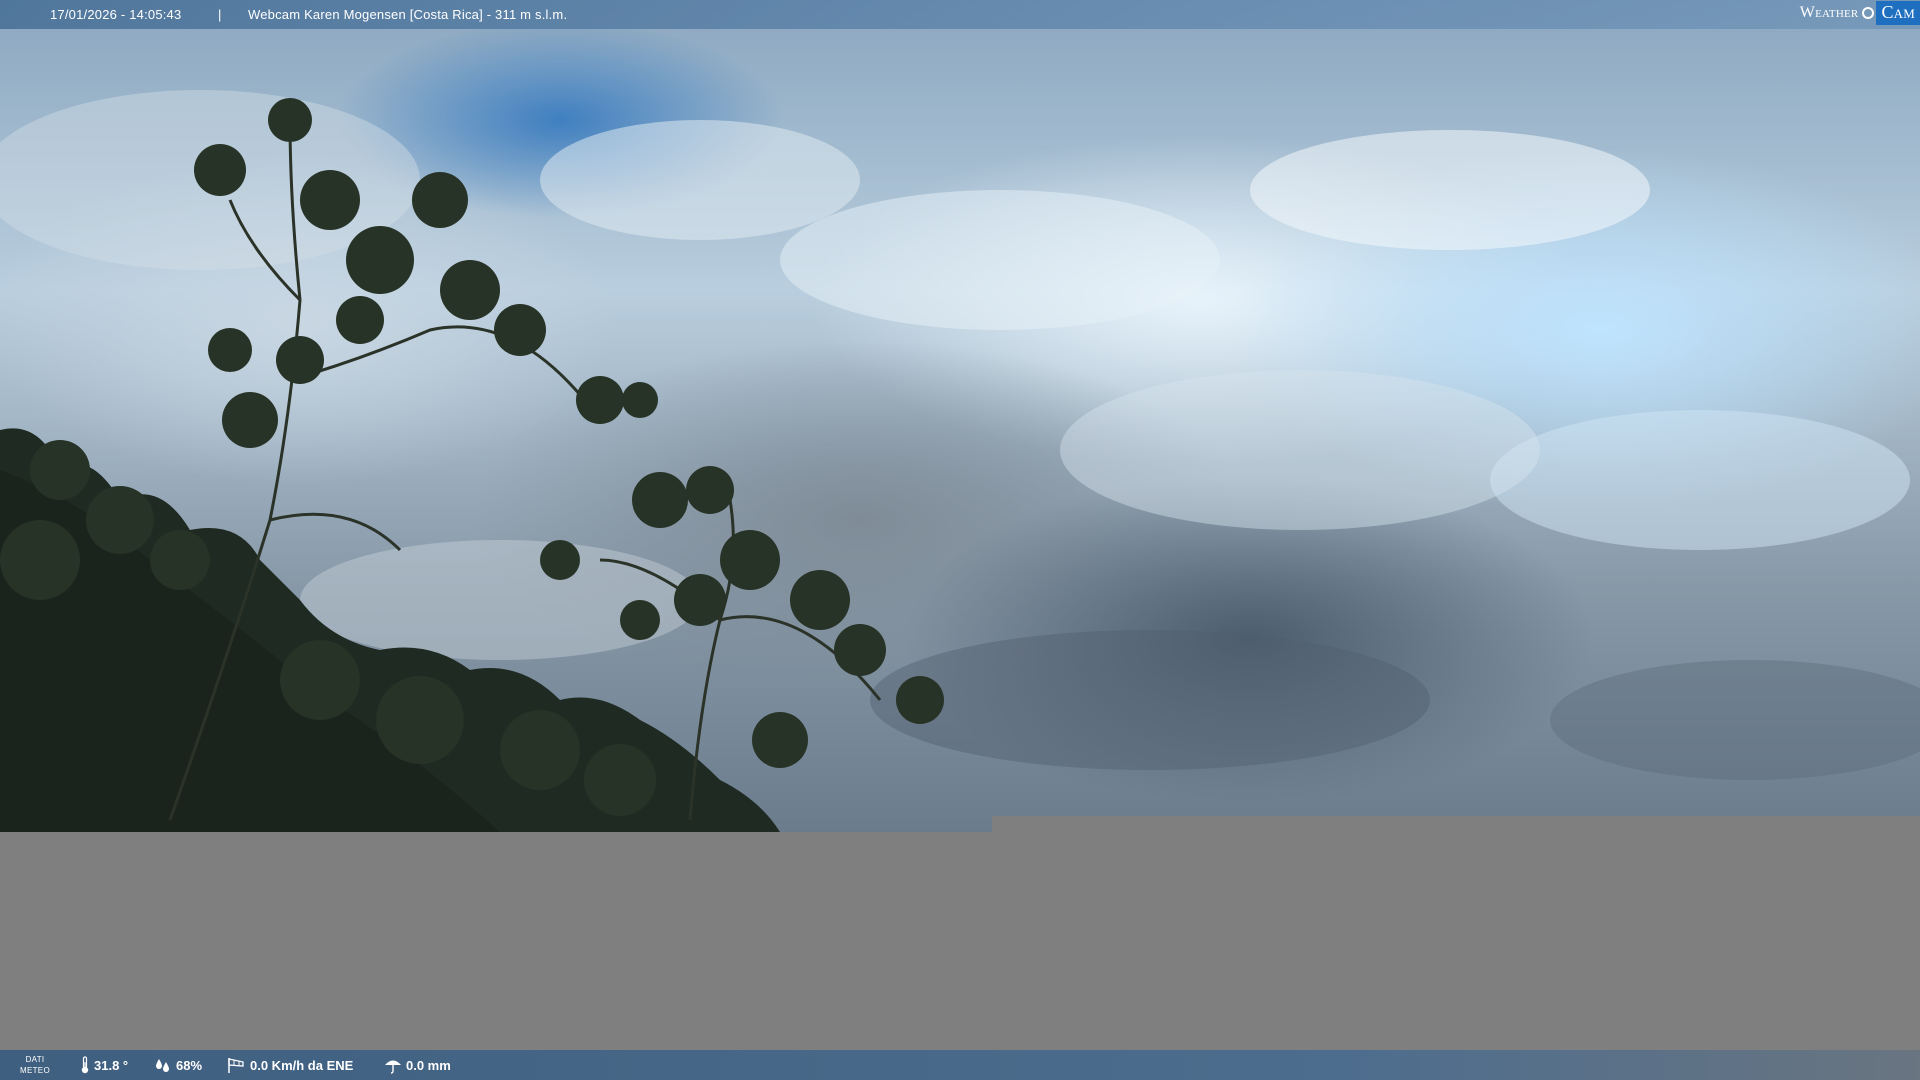 The width and height of the screenshot is (1920, 1080). What do you see at coordinates (35, 1070) in the screenshot?
I see `meteo-label: METEO` at bounding box center [35, 1070].